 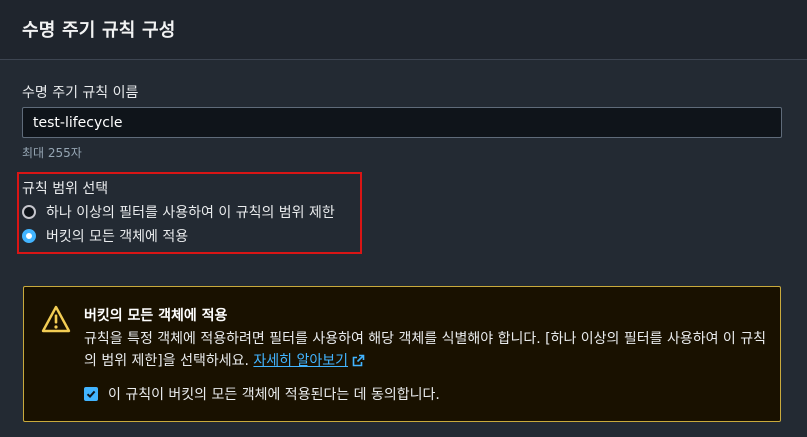 I want to click on learn-more-link: 자세히 알아보기, so click(x=309, y=361).